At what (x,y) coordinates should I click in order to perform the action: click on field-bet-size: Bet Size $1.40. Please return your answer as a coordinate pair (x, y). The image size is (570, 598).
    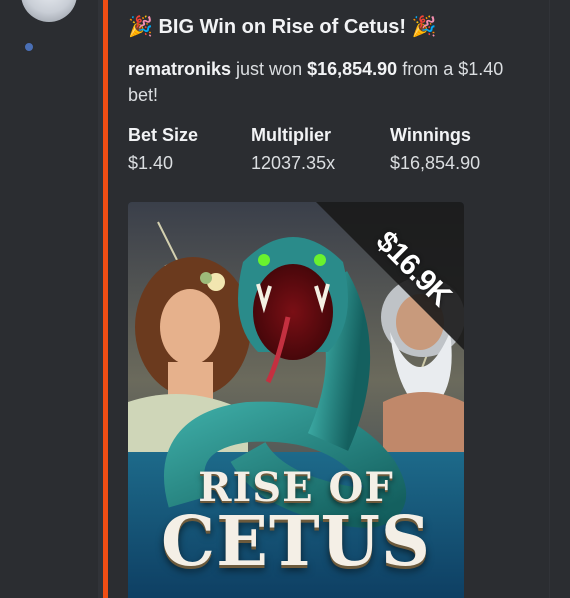
    Looking at the image, I should click on (163, 149).